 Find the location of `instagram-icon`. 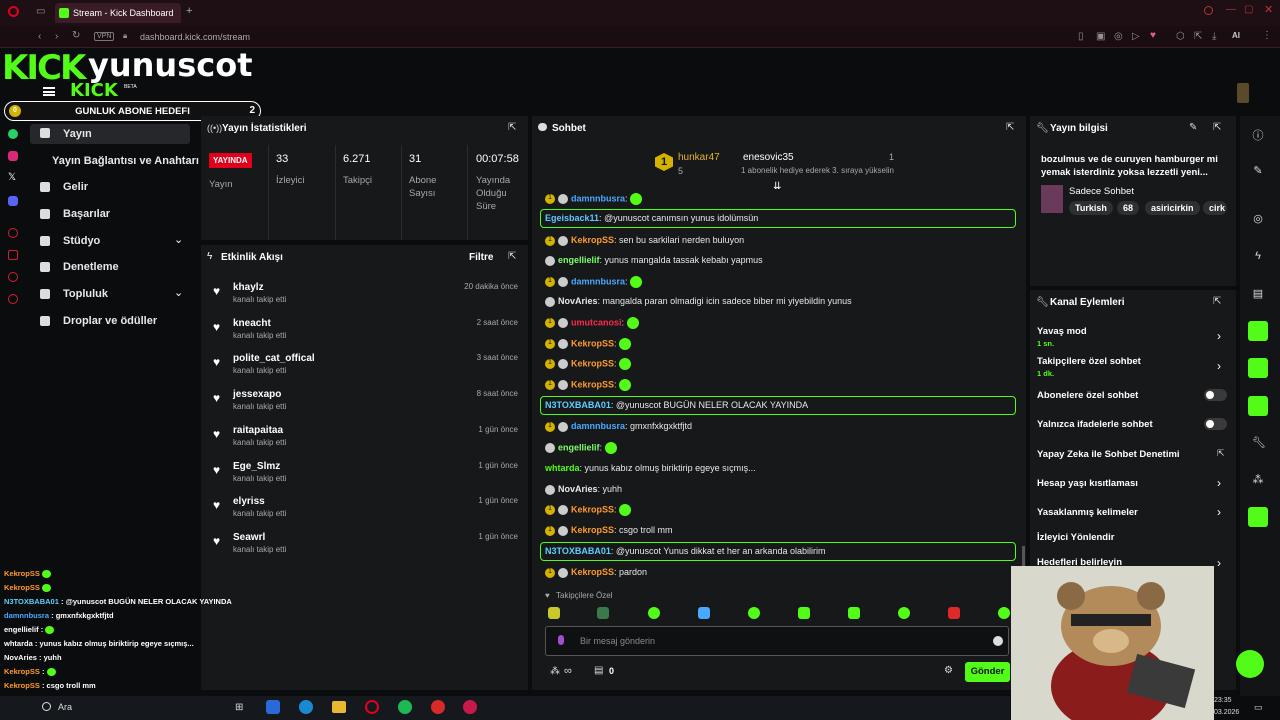

instagram-icon is located at coordinates (13, 156).